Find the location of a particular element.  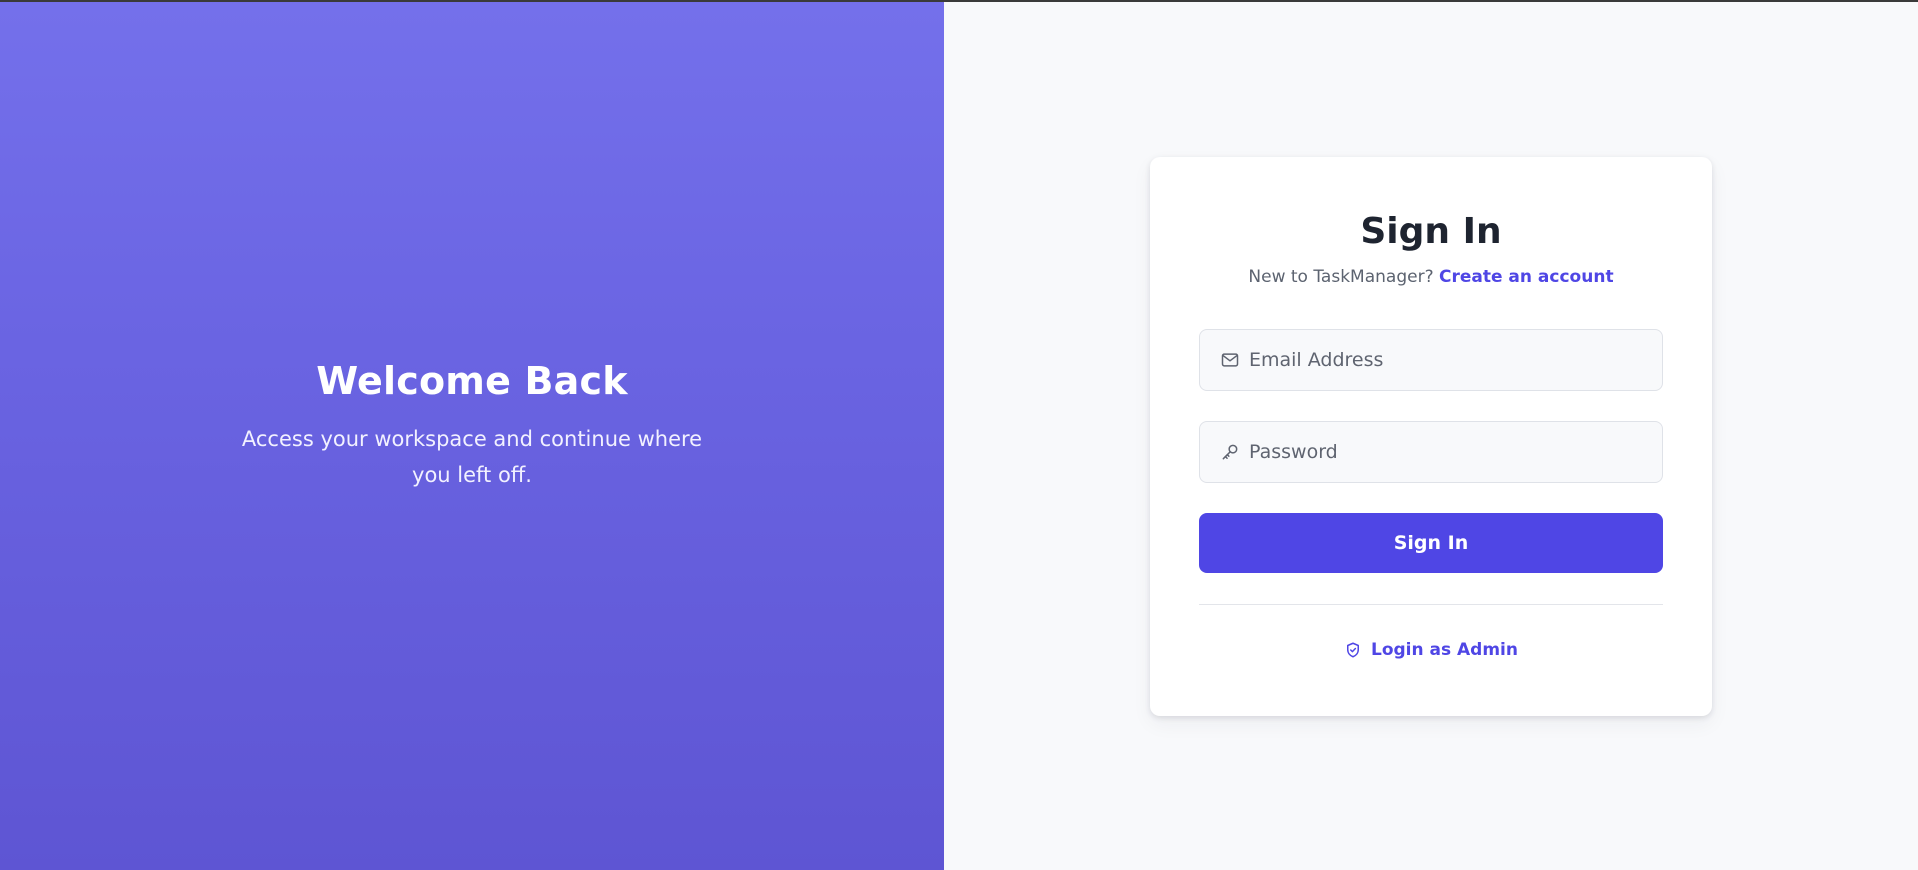

admin-login-label: Login as Admin is located at coordinates (1444, 650).